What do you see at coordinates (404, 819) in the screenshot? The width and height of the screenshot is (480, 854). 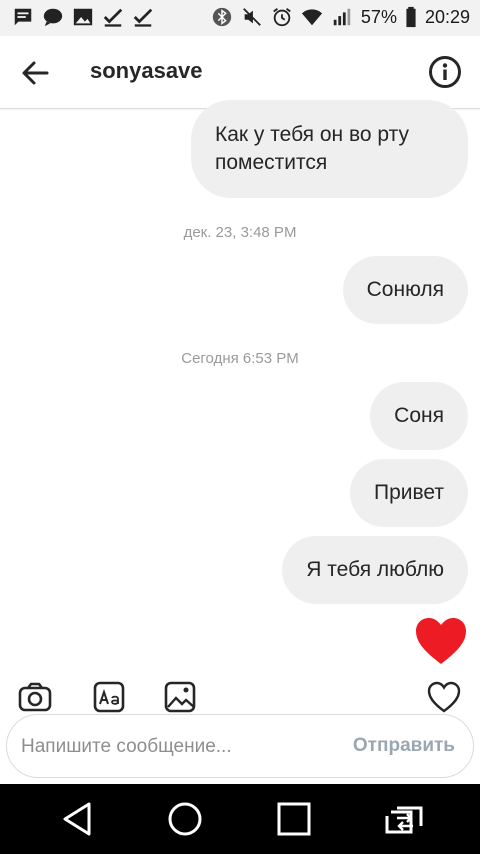 I see `switch-apps-icon` at bounding box center [404, 819].